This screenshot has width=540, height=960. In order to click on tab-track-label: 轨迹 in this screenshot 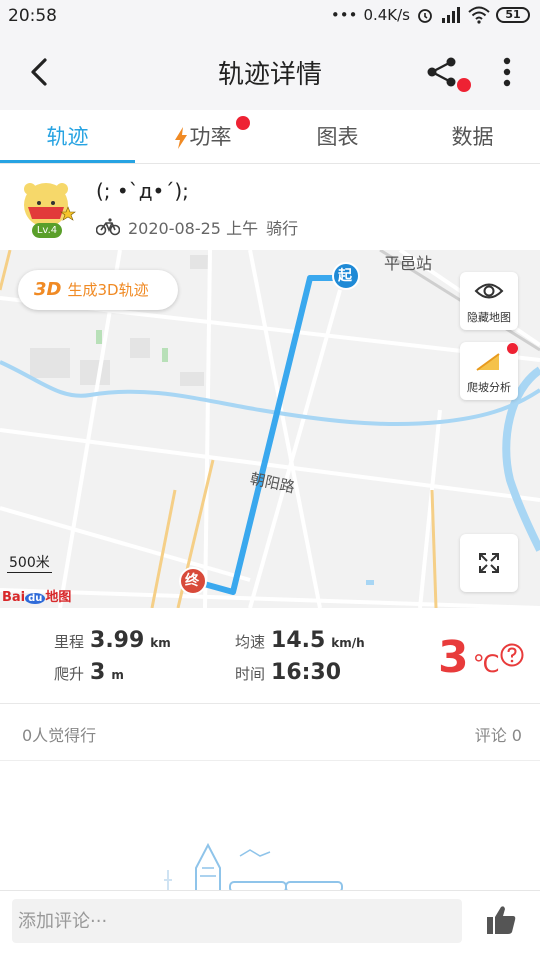, I will do `click(67, 137)`.